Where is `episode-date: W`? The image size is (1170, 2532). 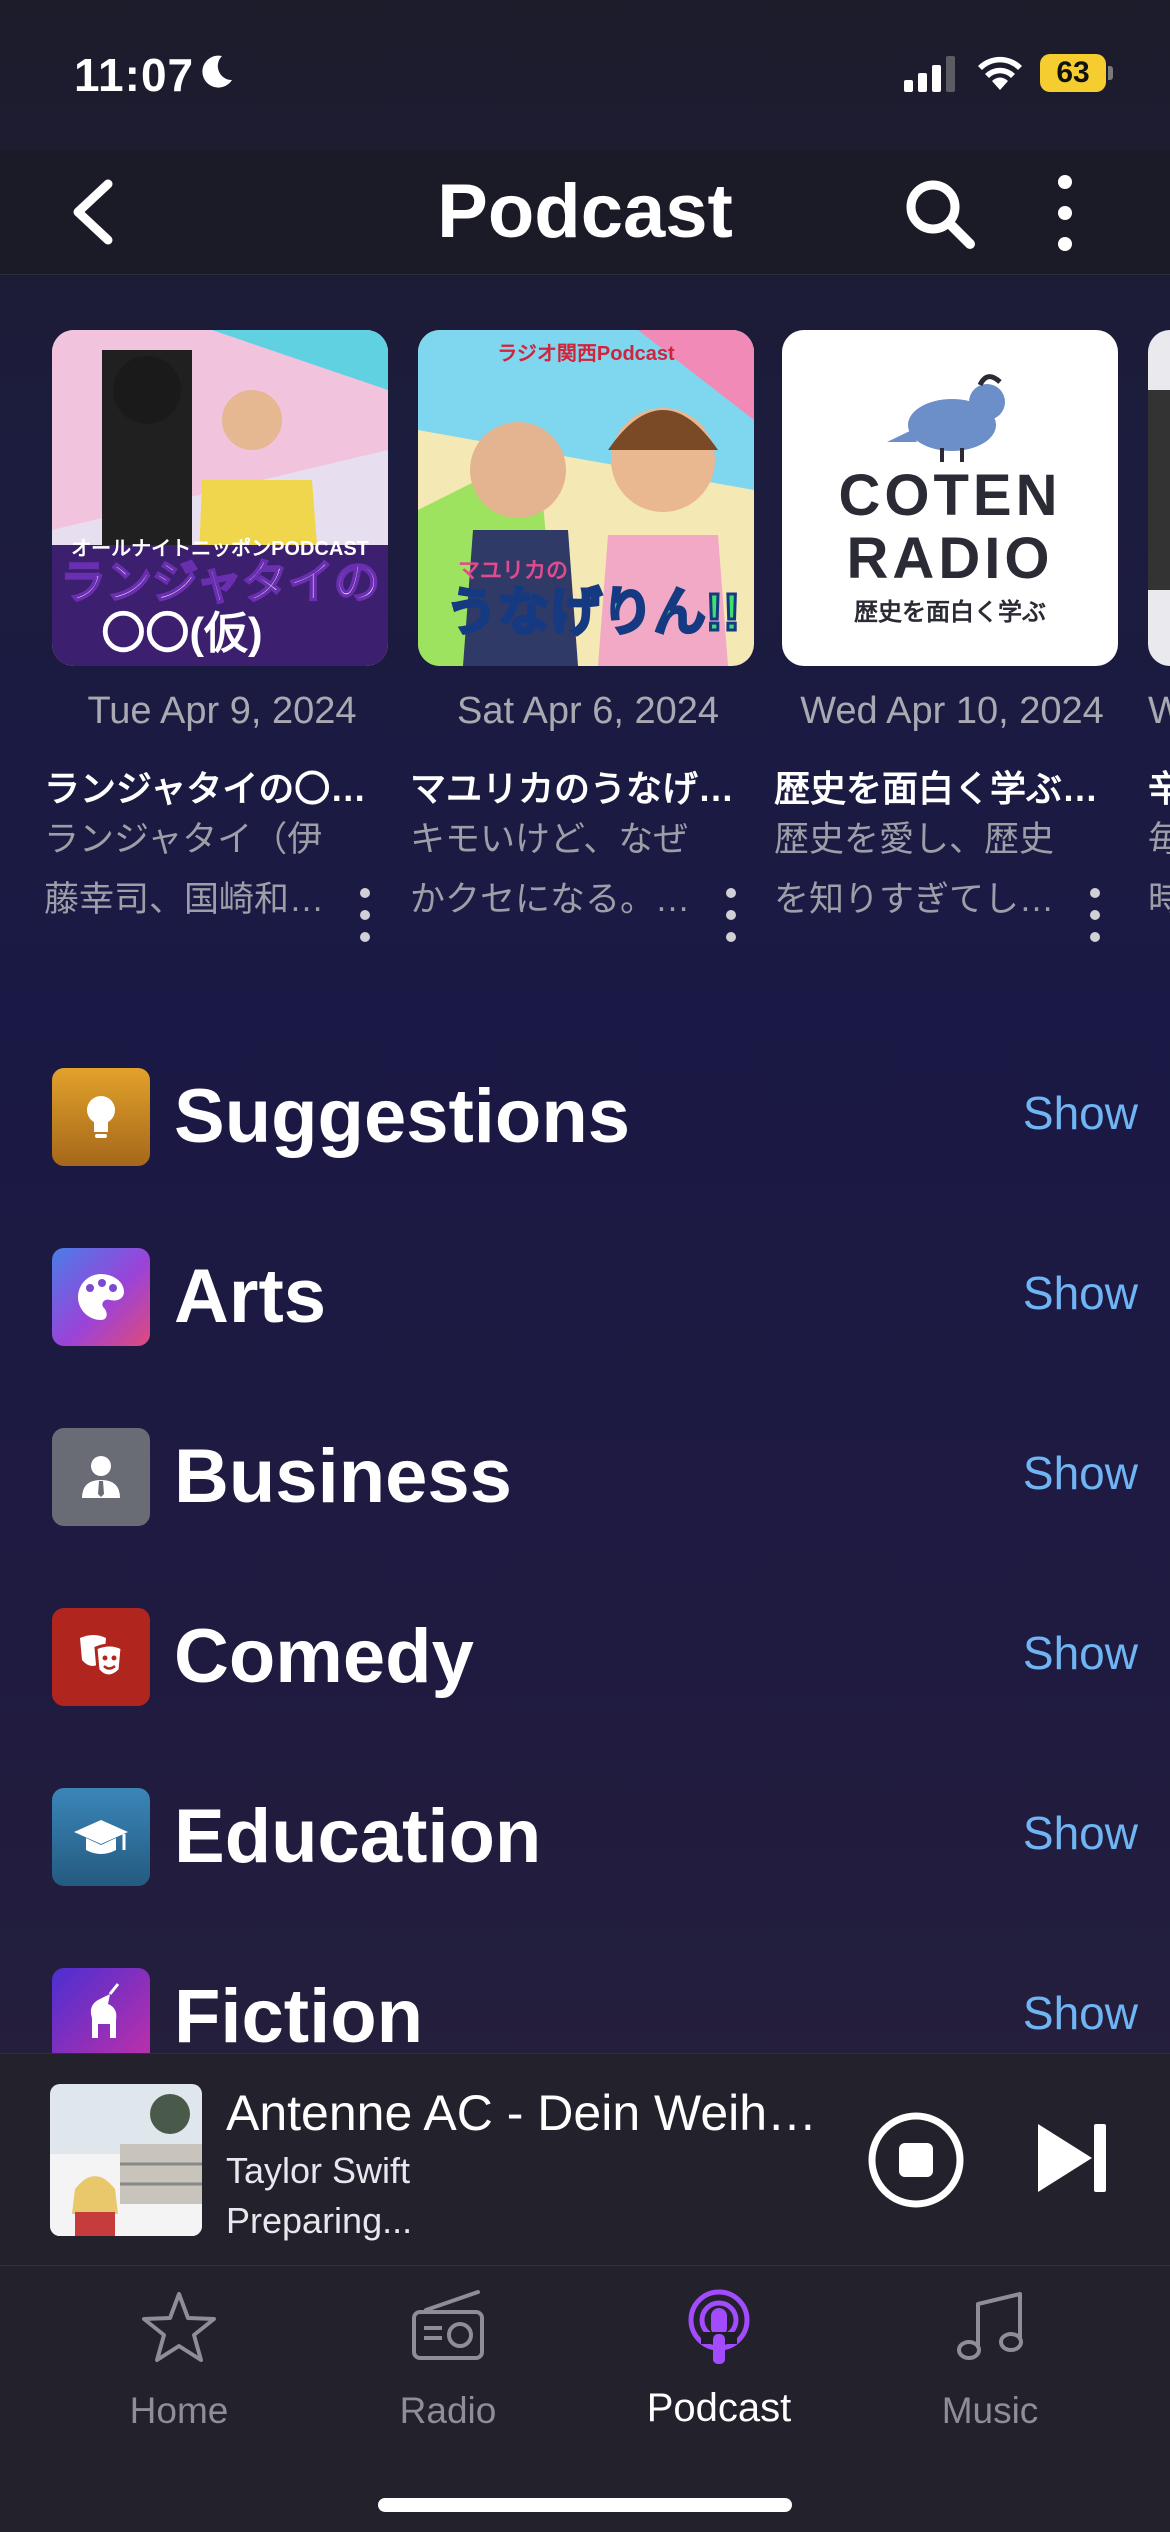
episode-date: W is located at coordinates (1159, 711).